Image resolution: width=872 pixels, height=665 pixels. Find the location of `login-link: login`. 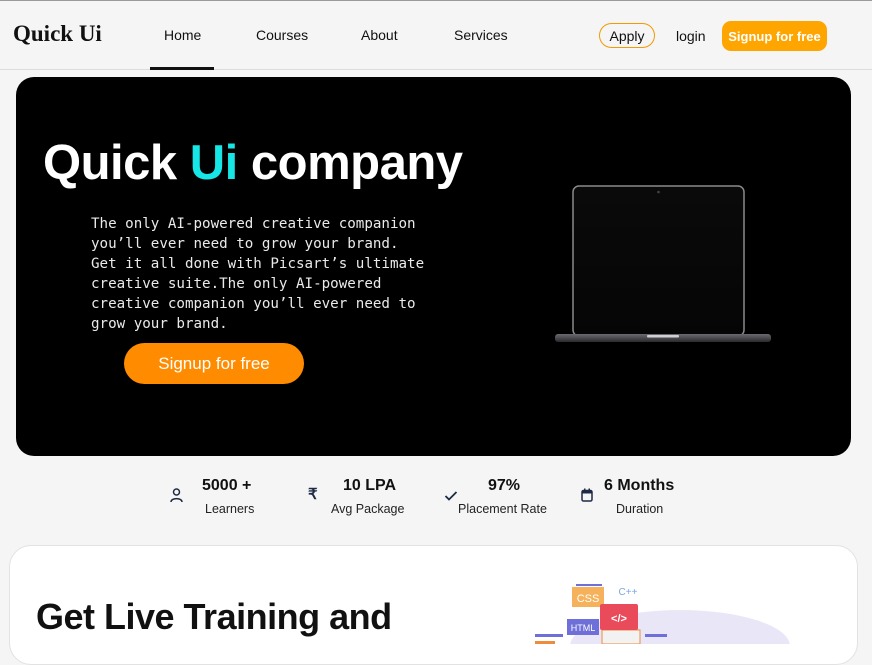

login-link: login is located at coordinates (691, 36).